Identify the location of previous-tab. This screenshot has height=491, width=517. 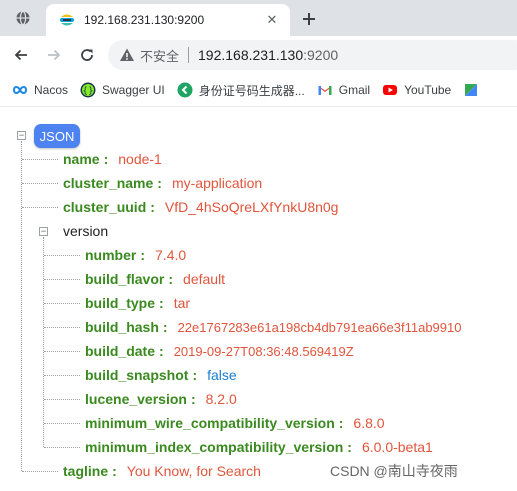
(23, 18).